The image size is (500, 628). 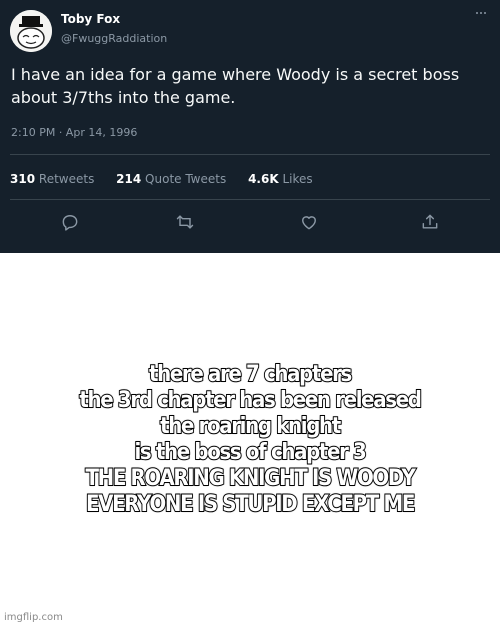 I want to click on likes-count: 4.6K, so click(x=263, y=179).